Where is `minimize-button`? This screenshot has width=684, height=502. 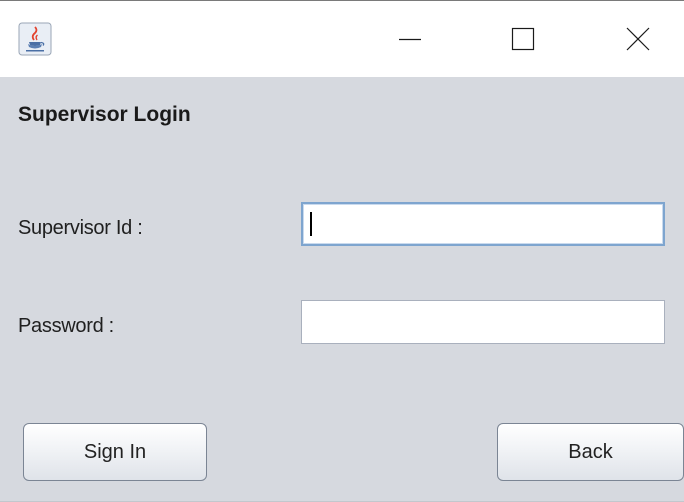 minimize-button is located at coordinates (410, 39).